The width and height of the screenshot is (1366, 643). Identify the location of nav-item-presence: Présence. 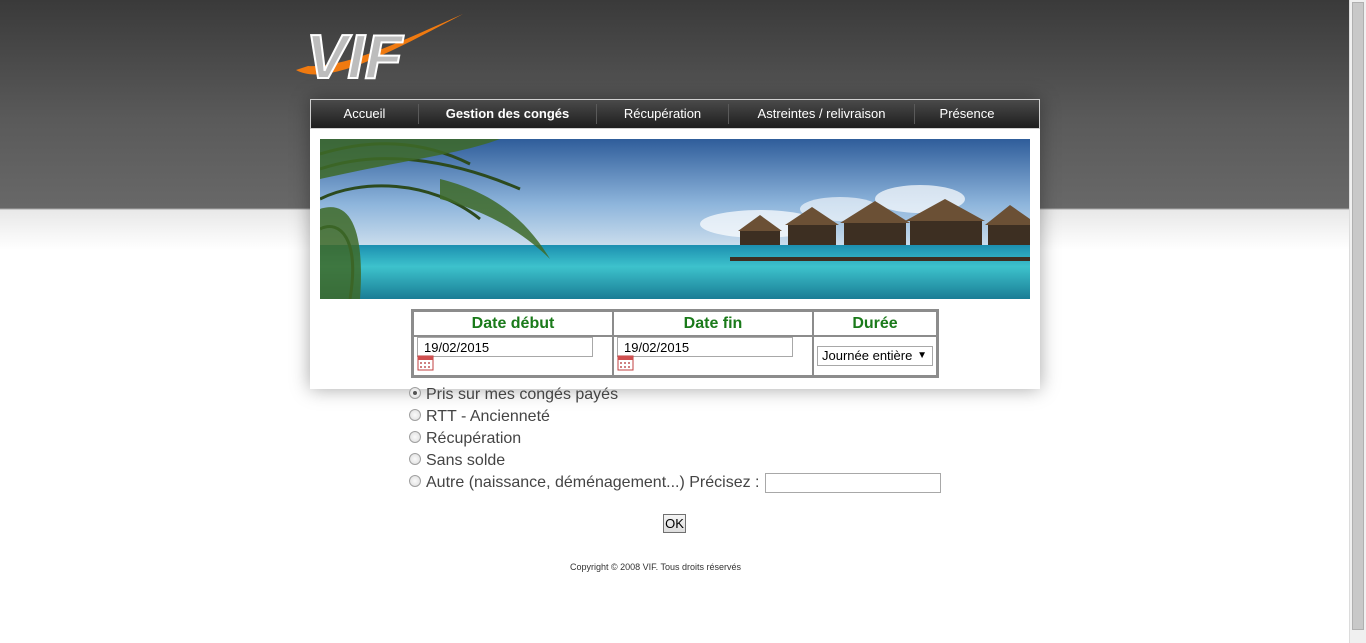
(967, 114).